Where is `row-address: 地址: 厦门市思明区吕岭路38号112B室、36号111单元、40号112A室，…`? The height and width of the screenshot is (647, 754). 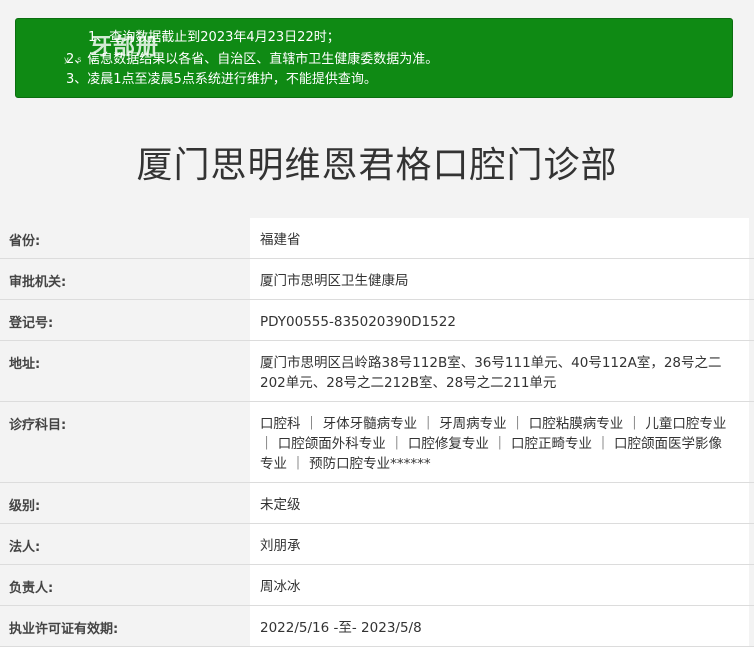 row-address: 地址: 厦门市思明区吕岭路38号112B室、36号111单元、40号112A室，… is located at coordinates (377, 371).